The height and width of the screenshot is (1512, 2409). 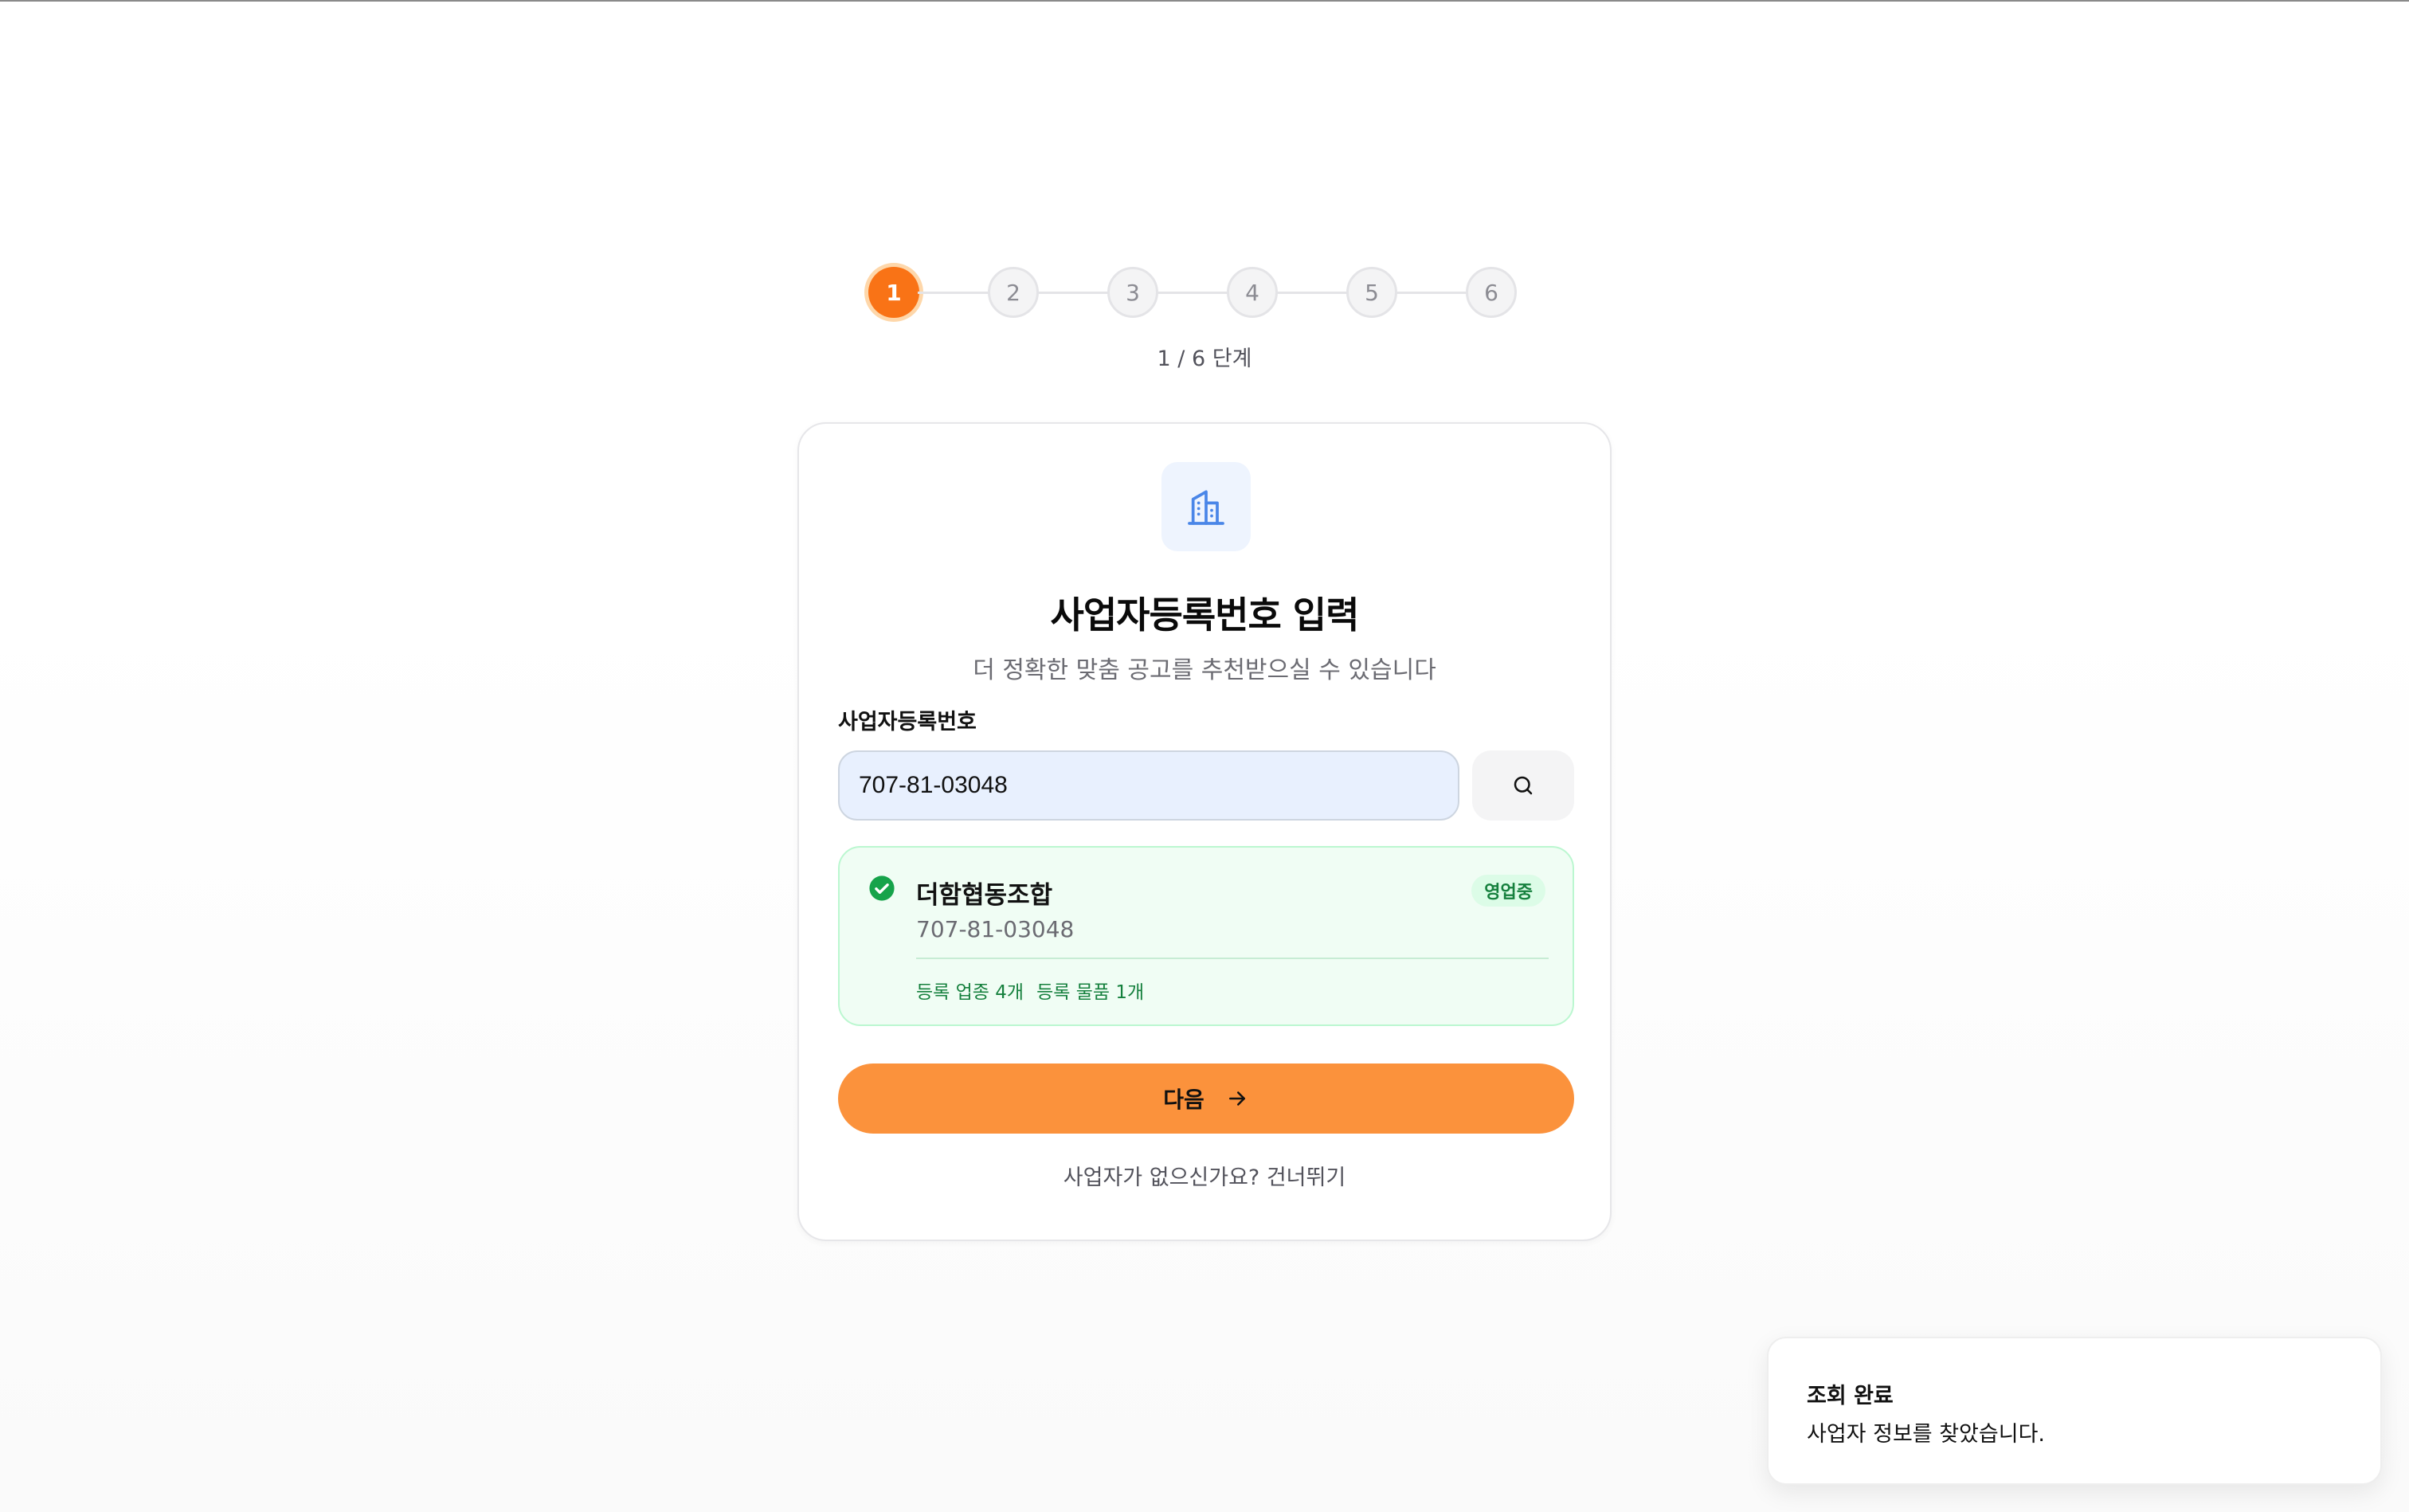 I want to click on check-circle-icon, so click(x=882, y=888).